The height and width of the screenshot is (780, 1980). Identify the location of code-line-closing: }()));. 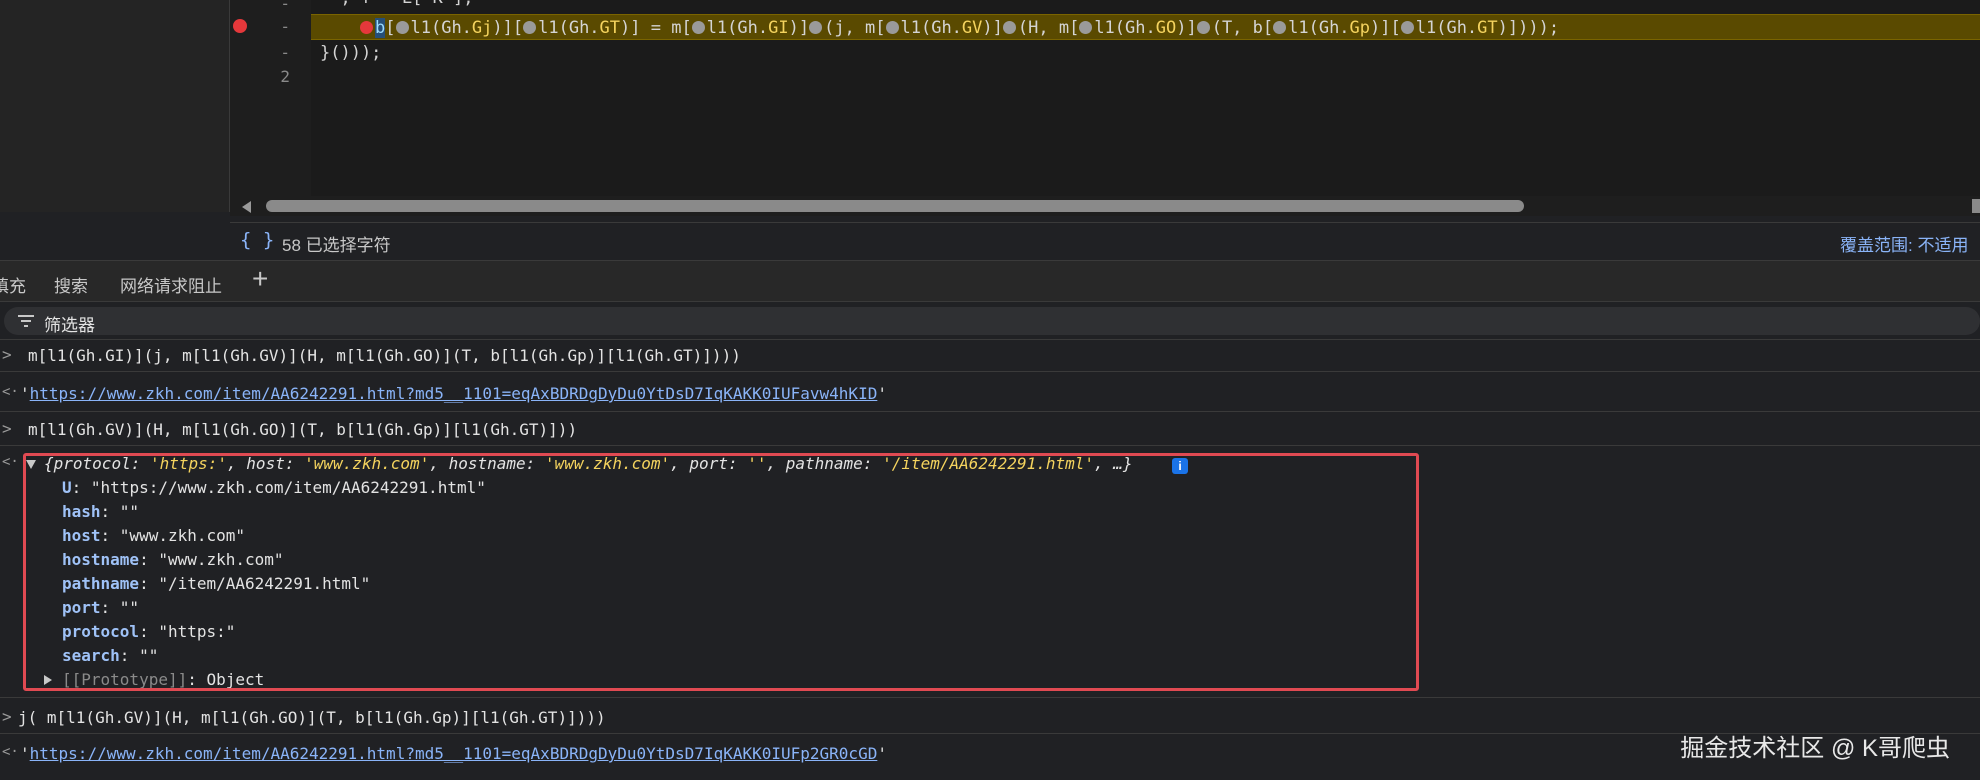
(351, 53).